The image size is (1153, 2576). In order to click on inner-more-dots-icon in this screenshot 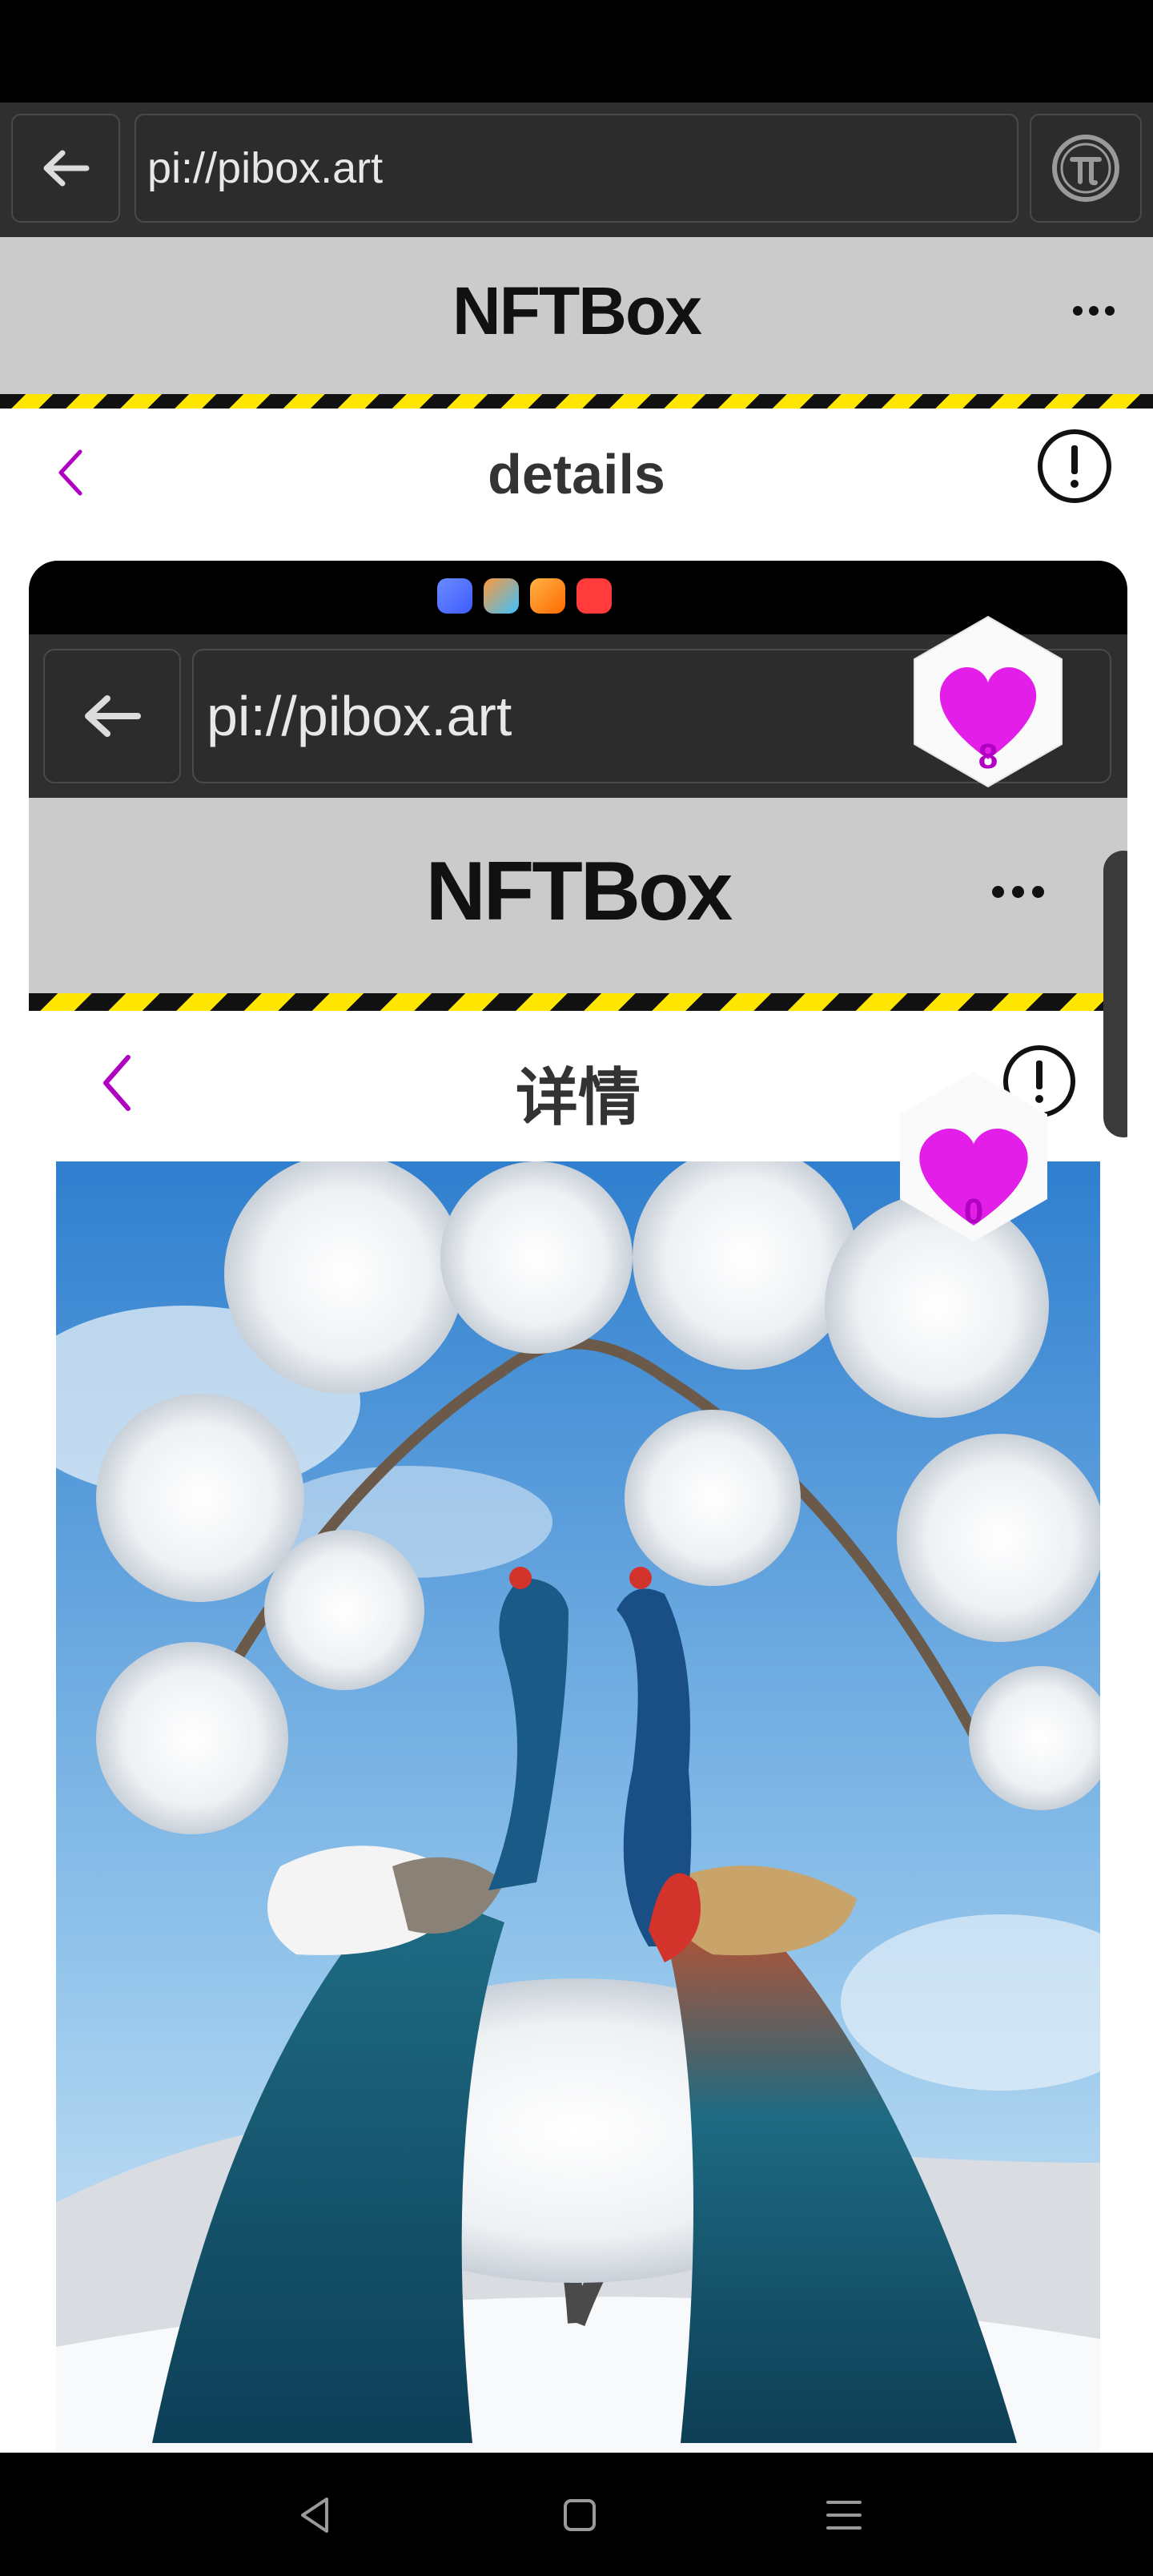, I will do `click(1018, 892)`.